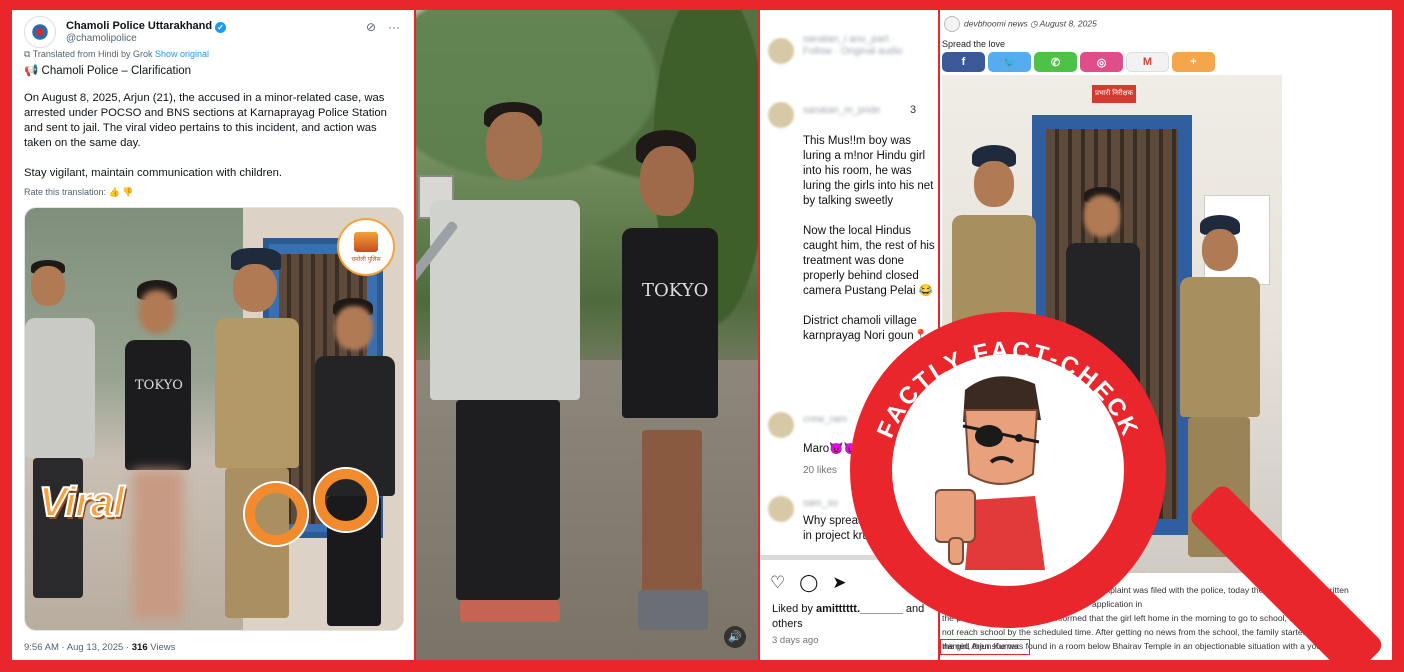 The image size is (1404, 672). What do you see at coordinates (820, 470) in the screenshot?
I see `comment-likes: 20 likes` at bounding box center [820, 470].